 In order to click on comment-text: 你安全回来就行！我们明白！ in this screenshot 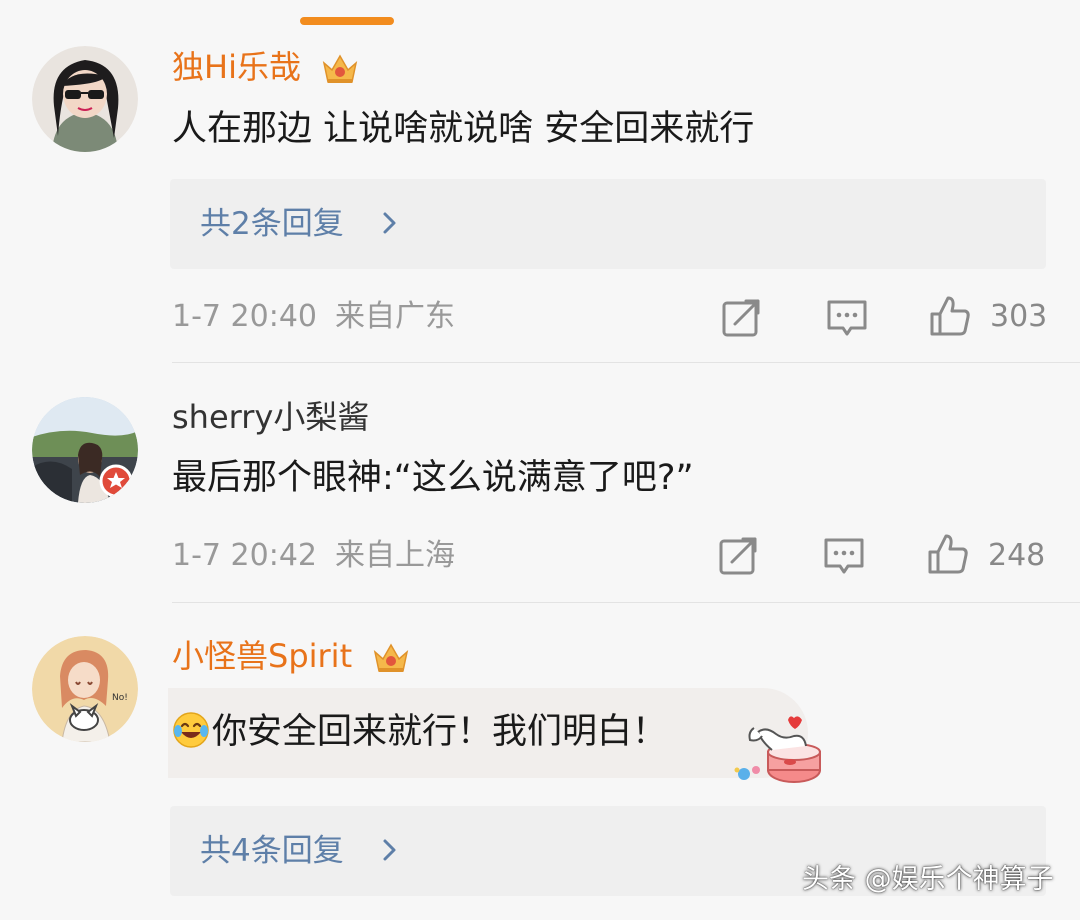, I will do `click(440, 732)`.